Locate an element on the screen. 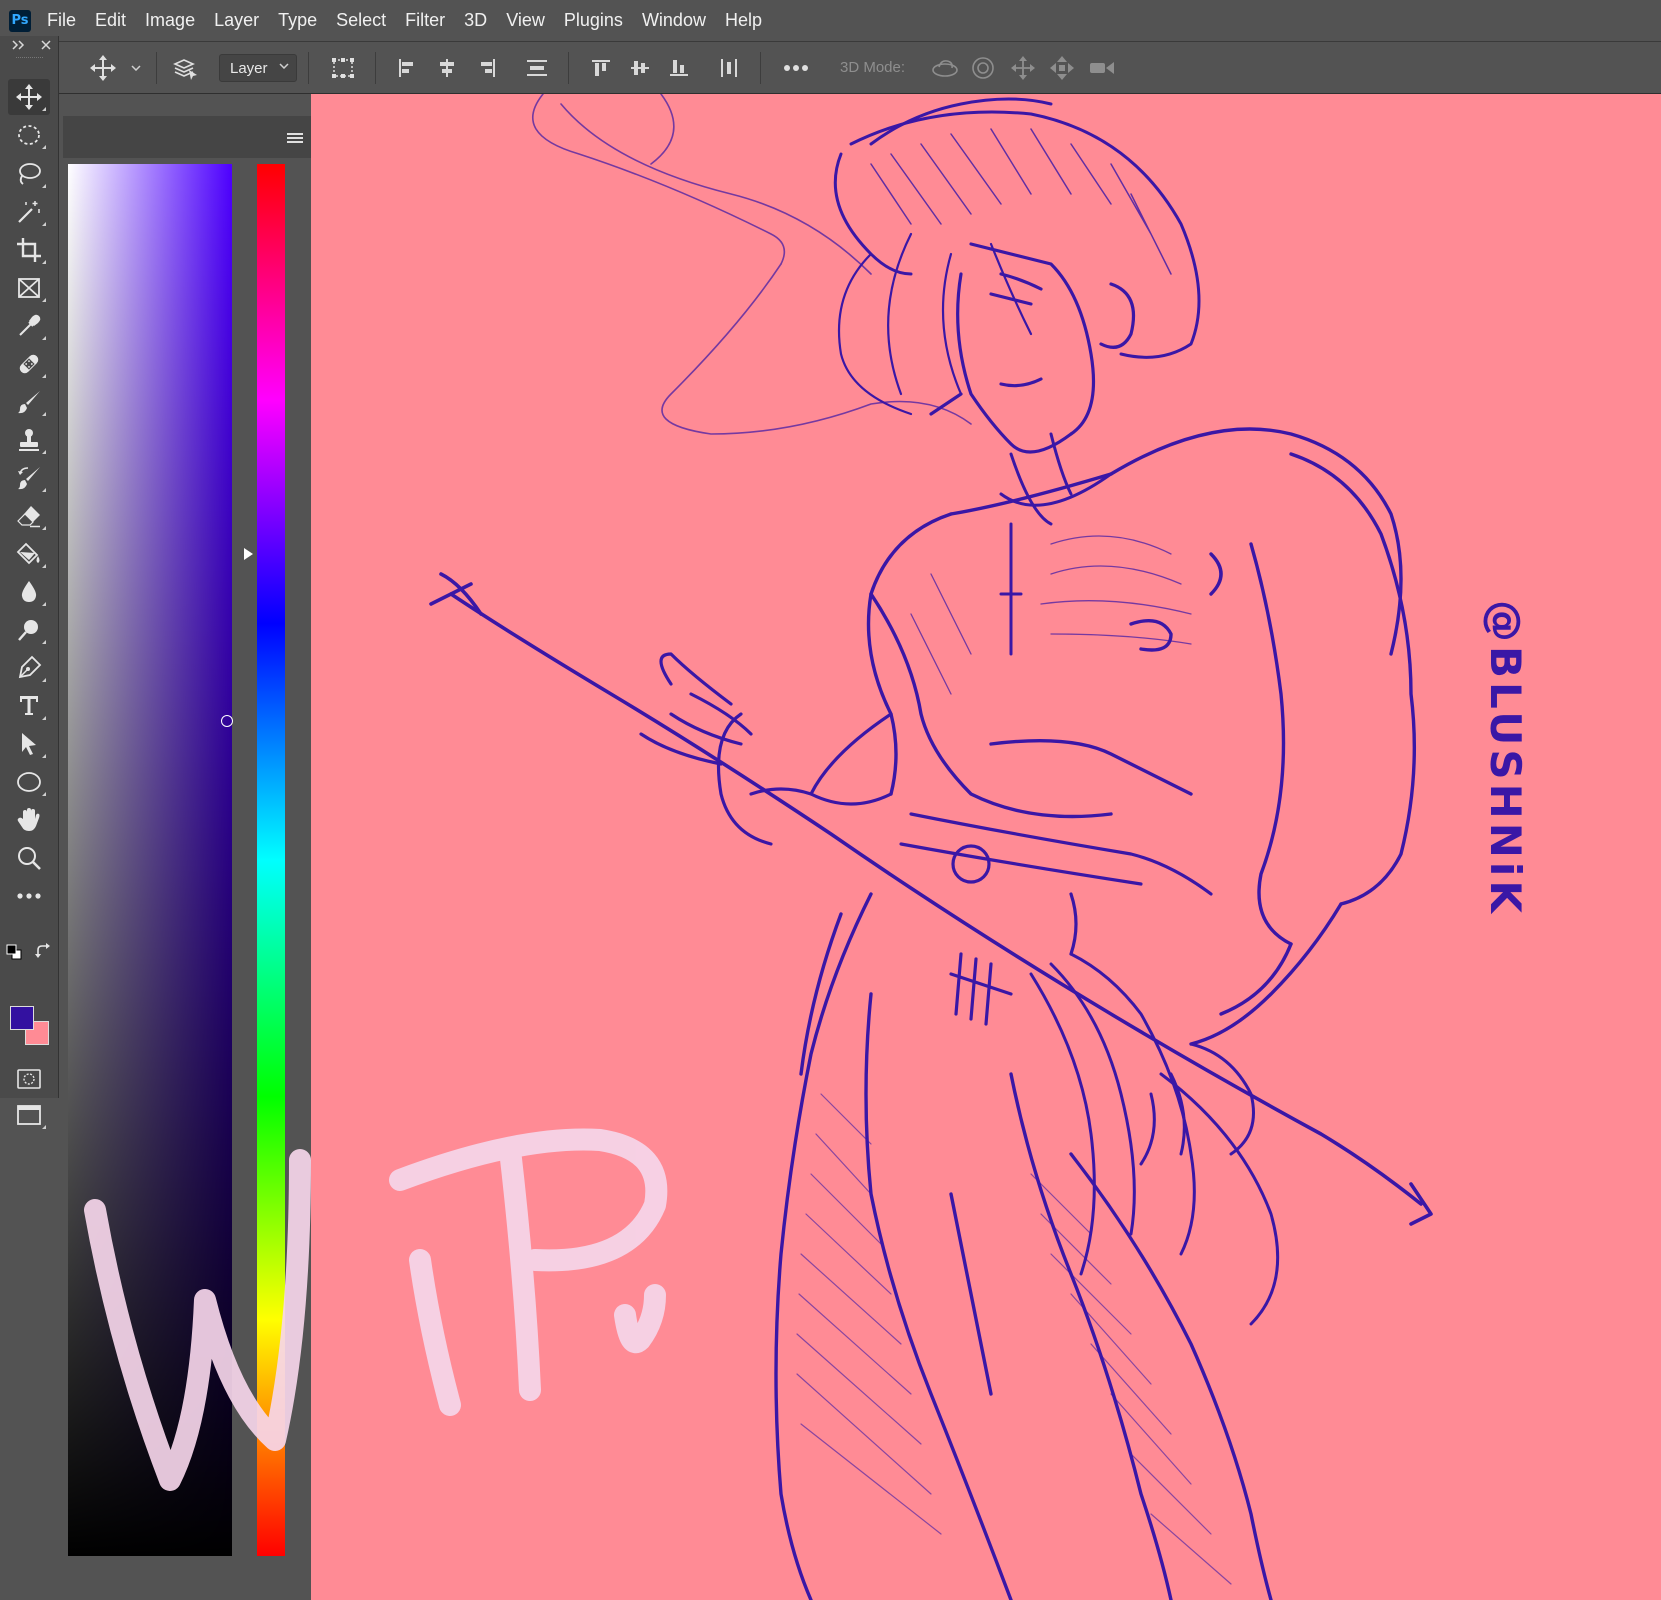 The height and width of the screenshot is (1600, 1661). paint-bucket-tool is located at coordinates (29, 554).